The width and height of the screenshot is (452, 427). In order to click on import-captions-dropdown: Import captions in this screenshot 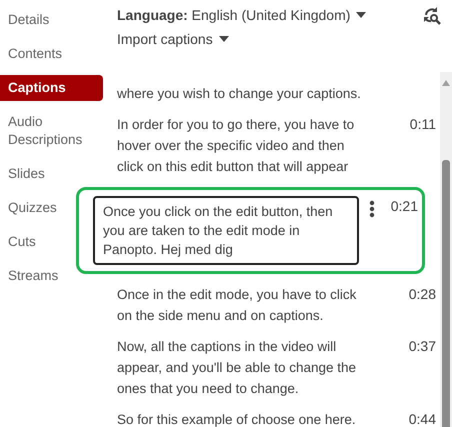, I will do `click(241, 39)`.